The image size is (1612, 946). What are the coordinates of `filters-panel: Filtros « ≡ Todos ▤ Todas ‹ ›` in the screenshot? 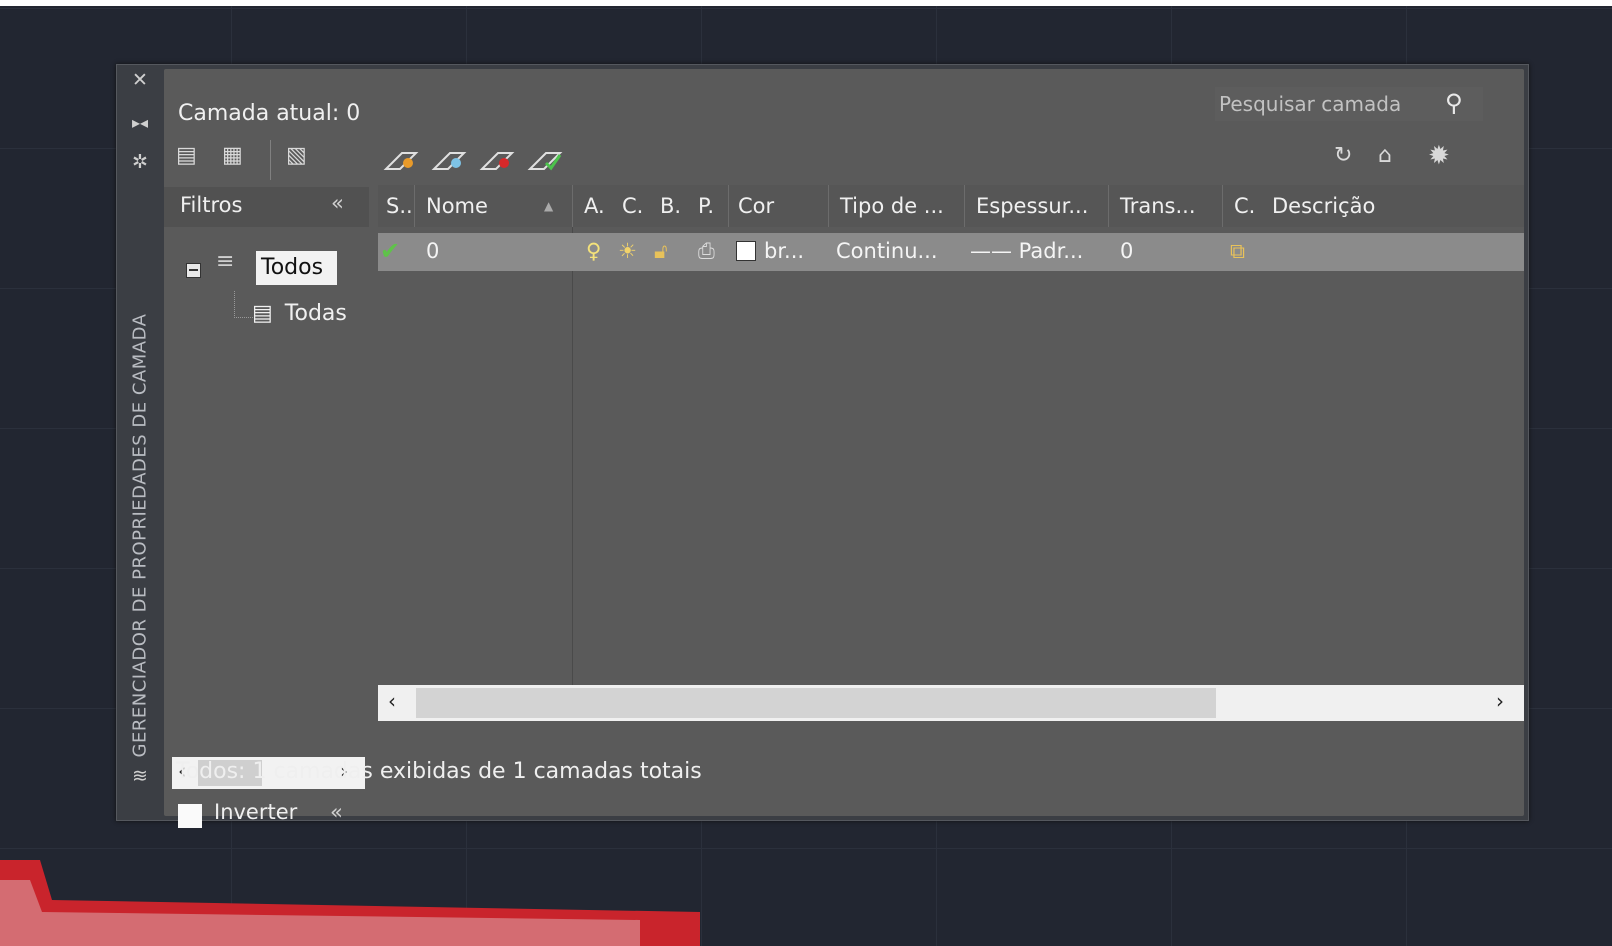 It's located at (266, 488).